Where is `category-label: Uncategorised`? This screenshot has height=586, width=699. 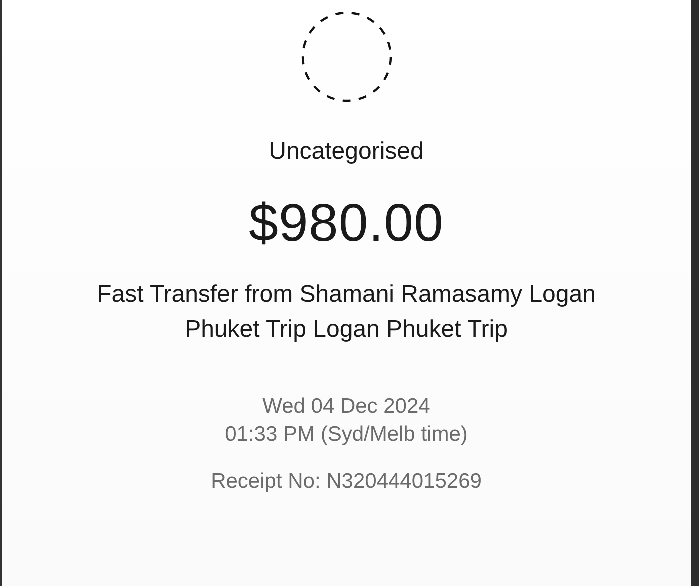 category-label: Uncategorised is located at coordinates (346, 152).